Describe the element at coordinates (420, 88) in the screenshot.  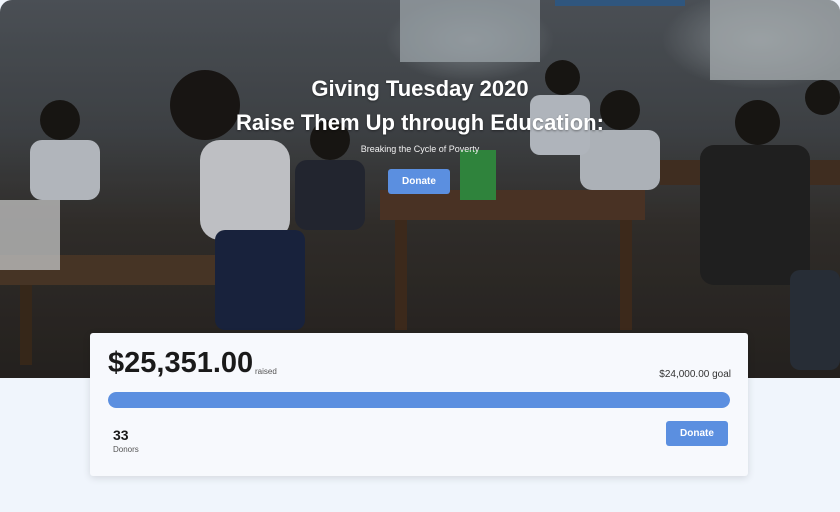
I see `hero-title-line1: Giving Tuesday 2020` at that location.